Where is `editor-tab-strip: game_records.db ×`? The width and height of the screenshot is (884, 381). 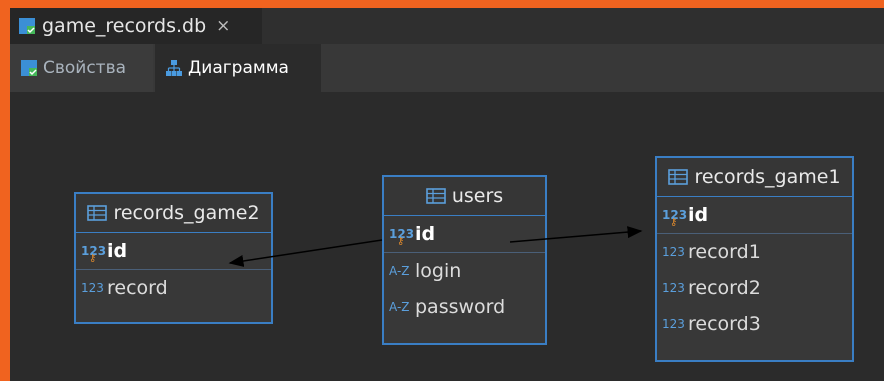
editor-tab-strip: game_records.db × is located at coordinates (447, 26).